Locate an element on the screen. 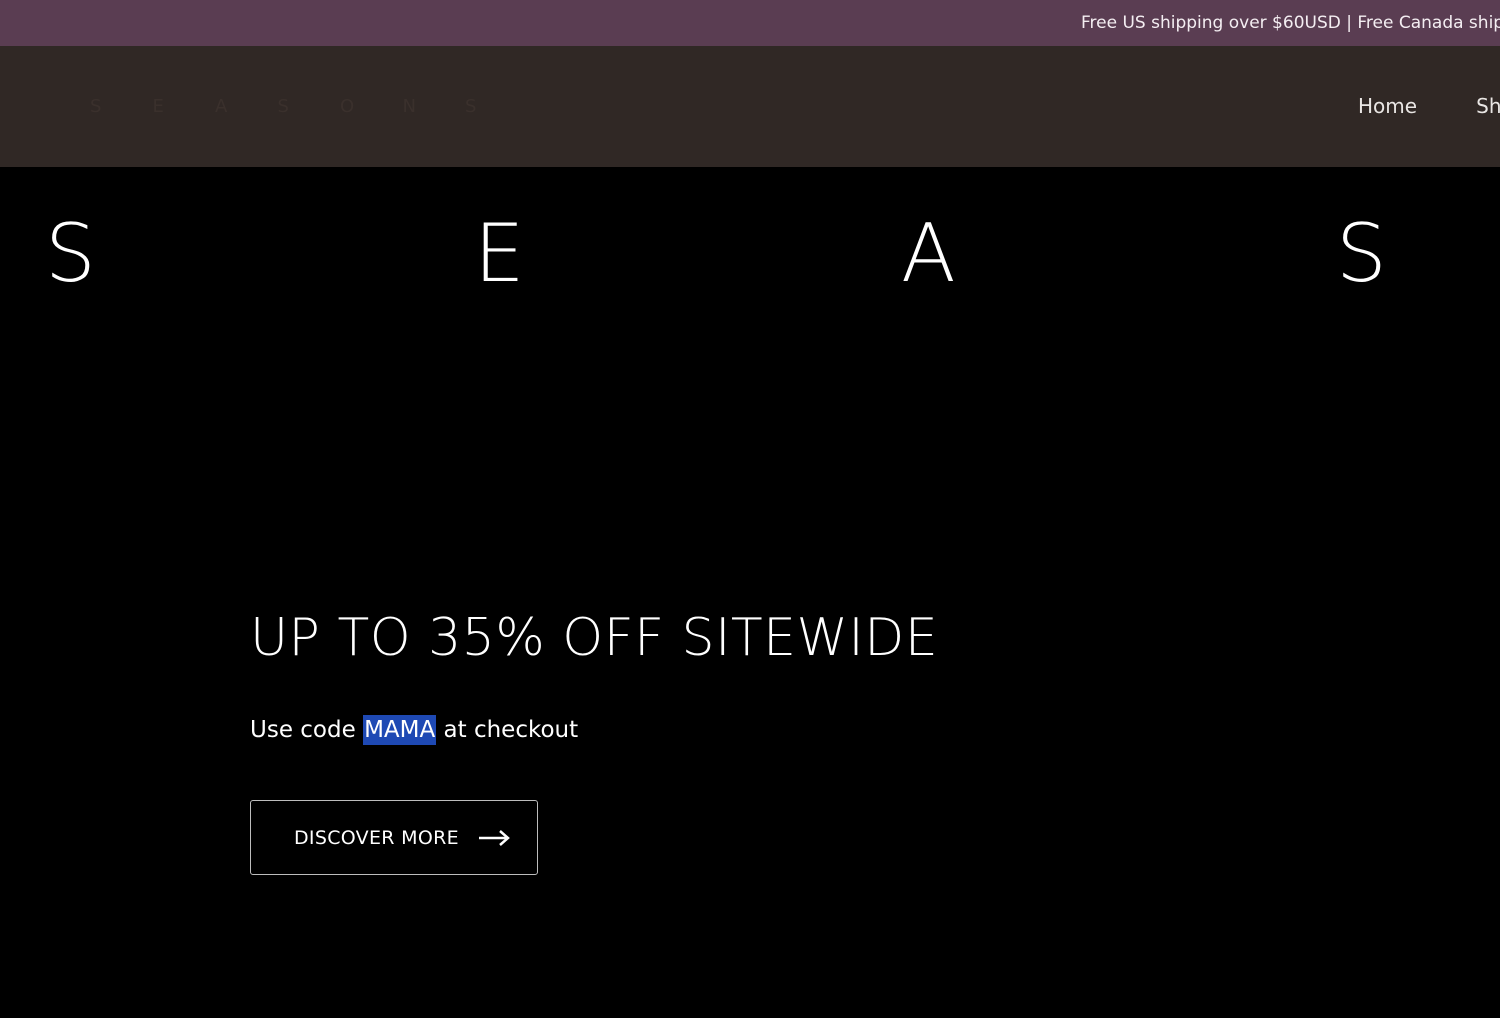  promo-code: MAMA is located at coordinates (400, 730).